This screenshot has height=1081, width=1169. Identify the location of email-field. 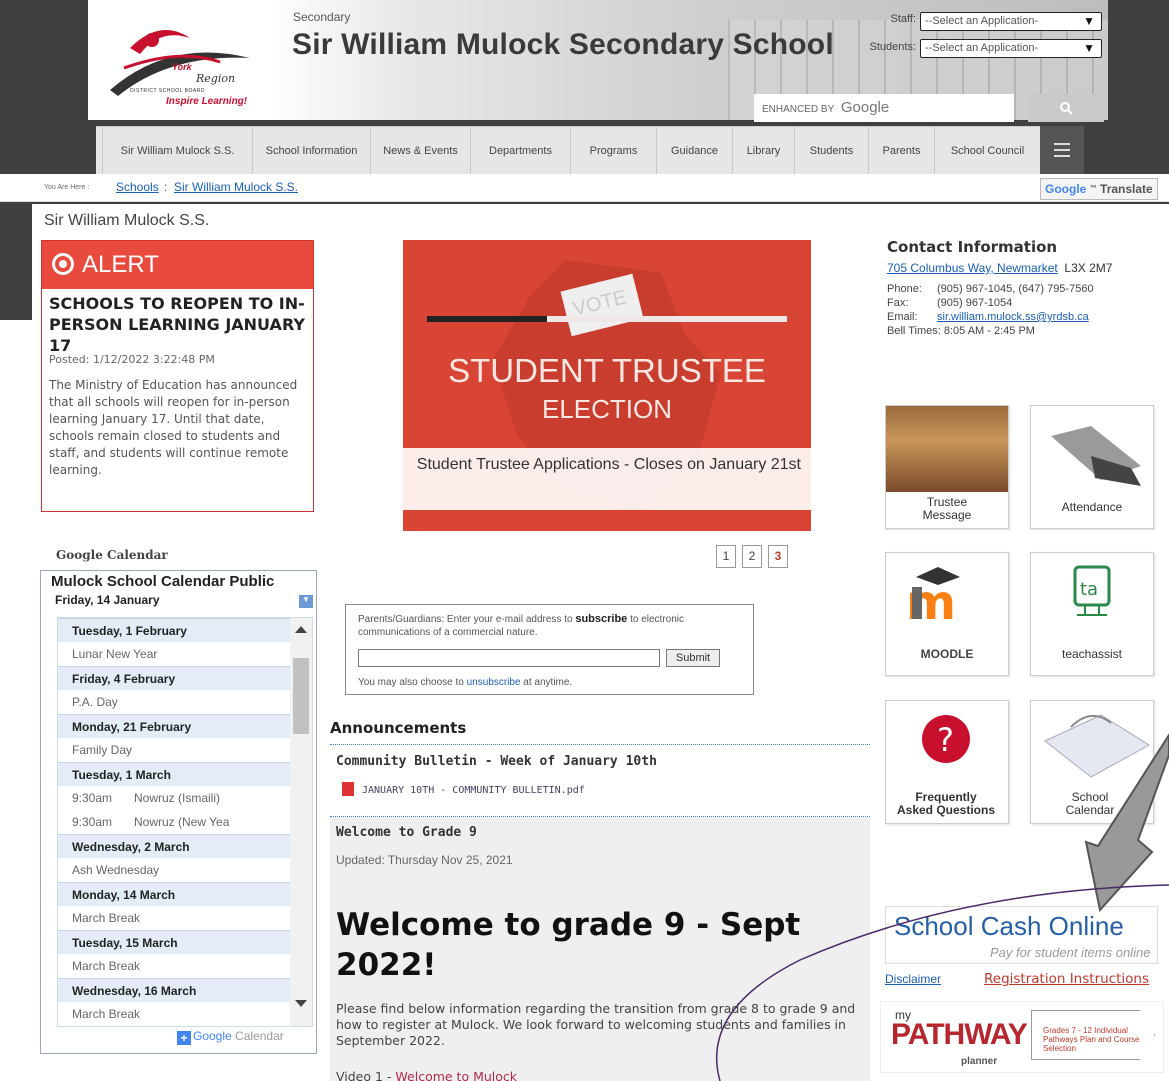
(509, 658).